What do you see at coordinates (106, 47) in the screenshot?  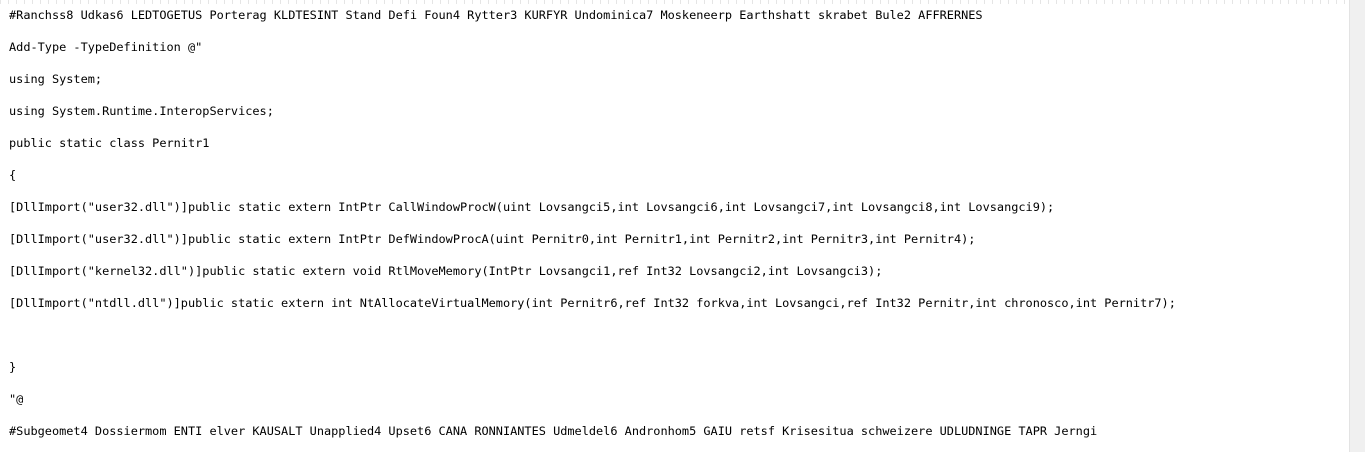 I see `code-line: Add-Type -TypeDefinition @"` at bounding box center [106, 47].